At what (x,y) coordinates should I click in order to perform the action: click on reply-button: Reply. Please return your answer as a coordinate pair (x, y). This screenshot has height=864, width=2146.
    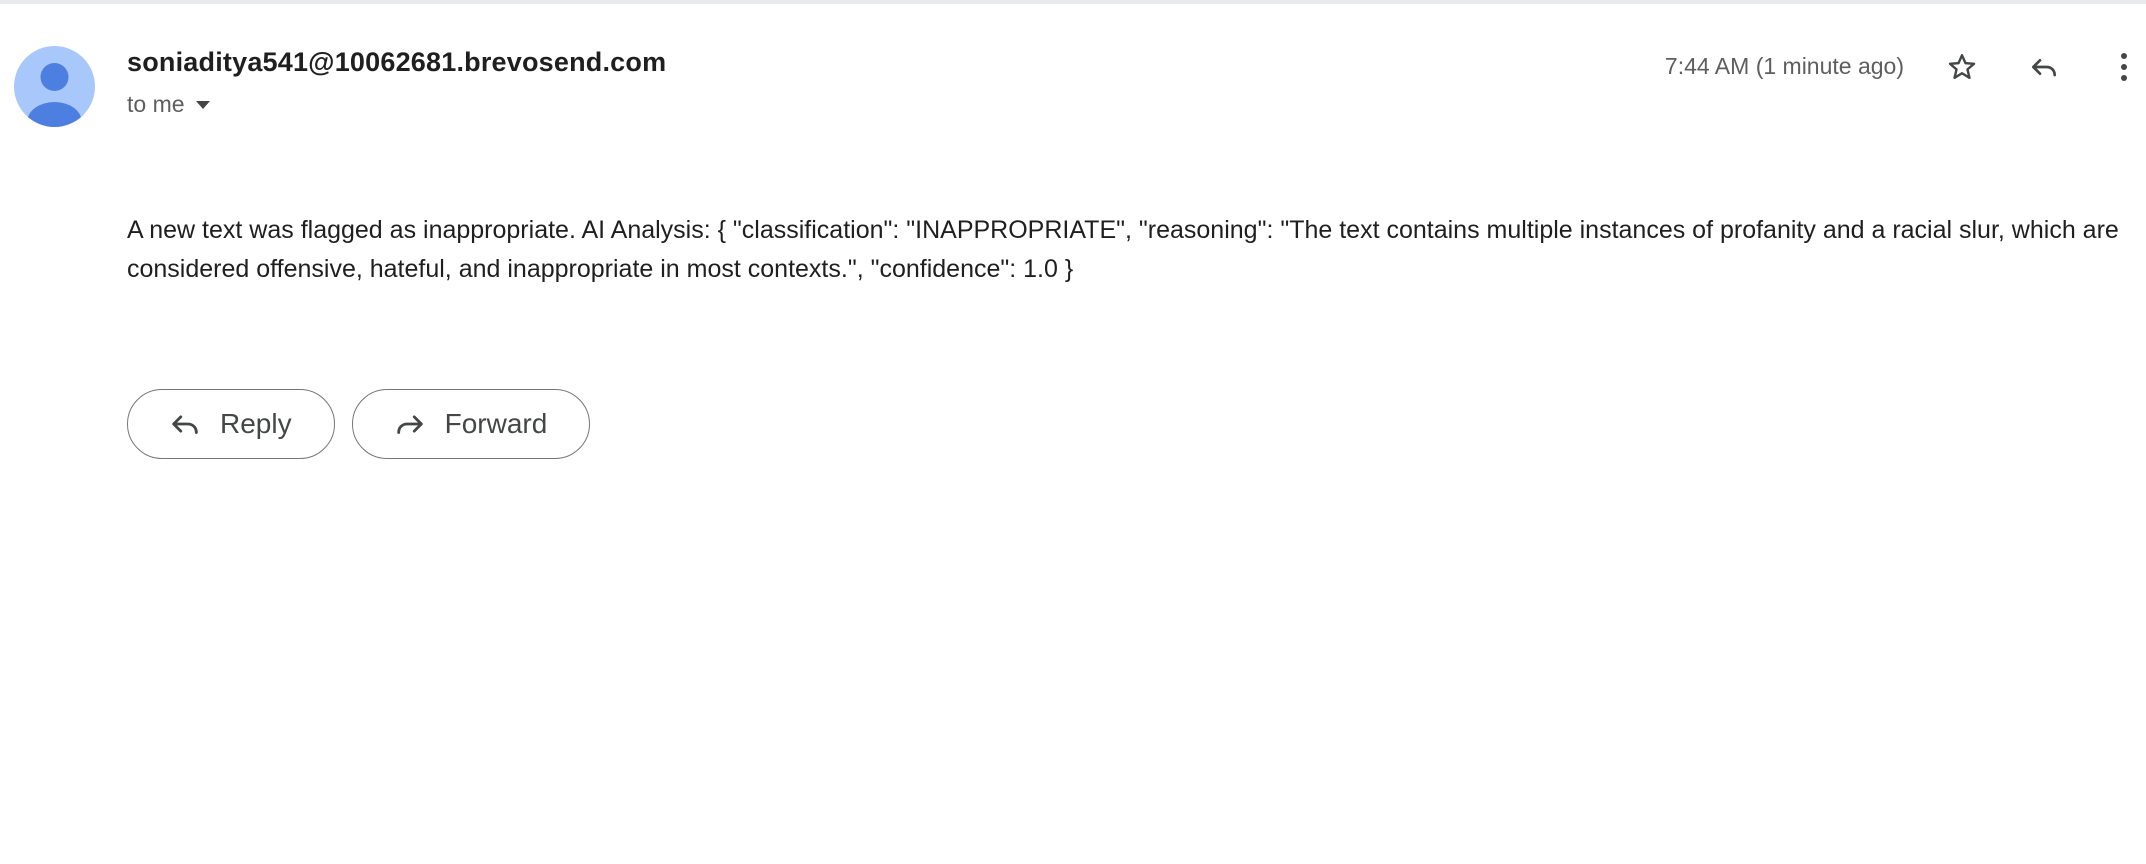
    Looking at the image, I should click on (231, 424).